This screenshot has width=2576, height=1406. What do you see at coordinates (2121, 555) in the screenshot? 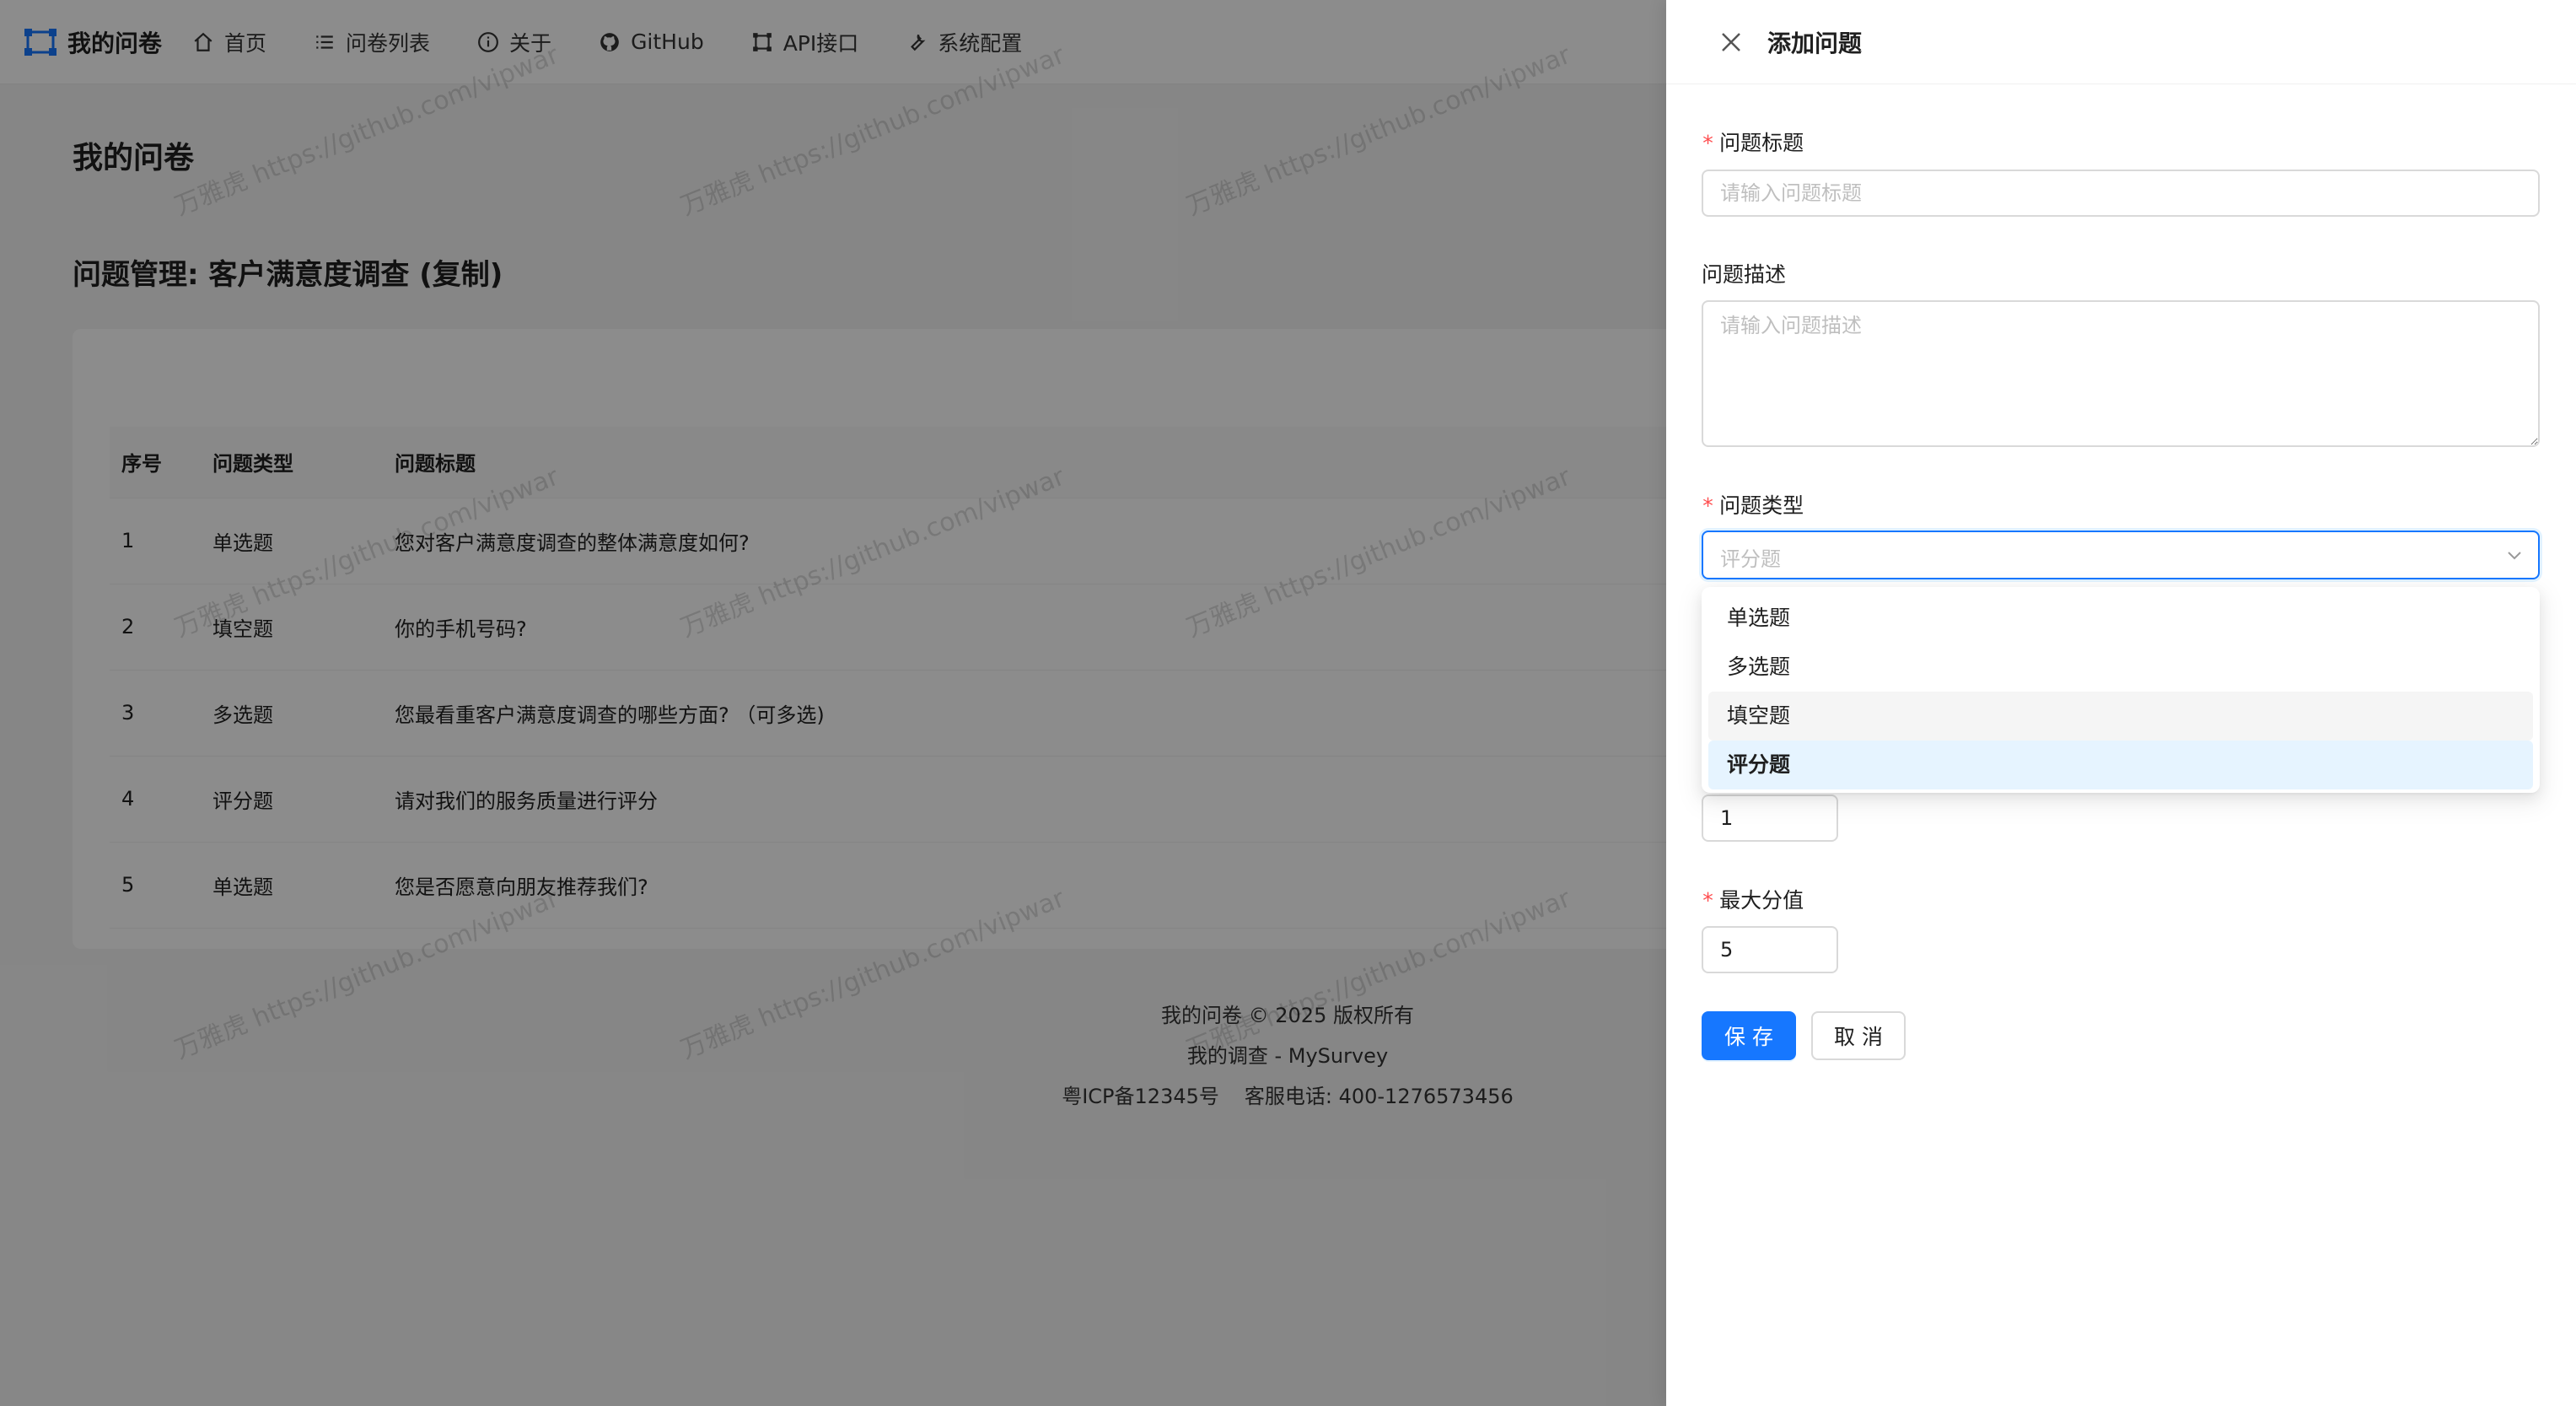
I see `question-type-select: 评分题` at bounding box center [2121, 555].